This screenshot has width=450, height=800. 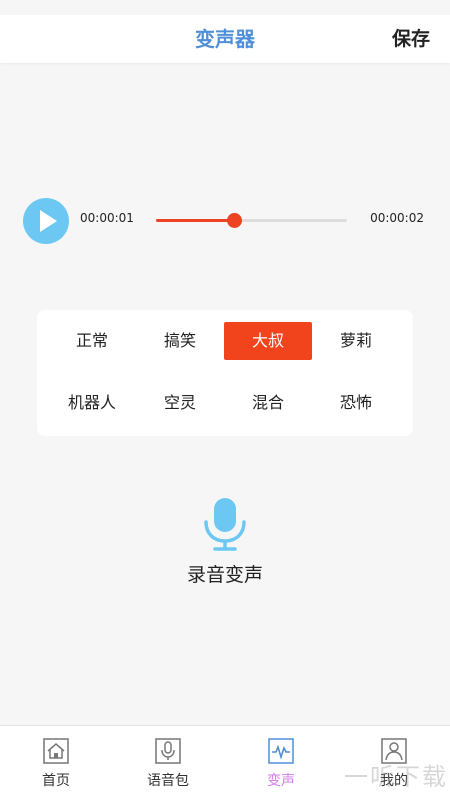 I want to click on nav-item-profile: 我的, so click(x=394, y=764).